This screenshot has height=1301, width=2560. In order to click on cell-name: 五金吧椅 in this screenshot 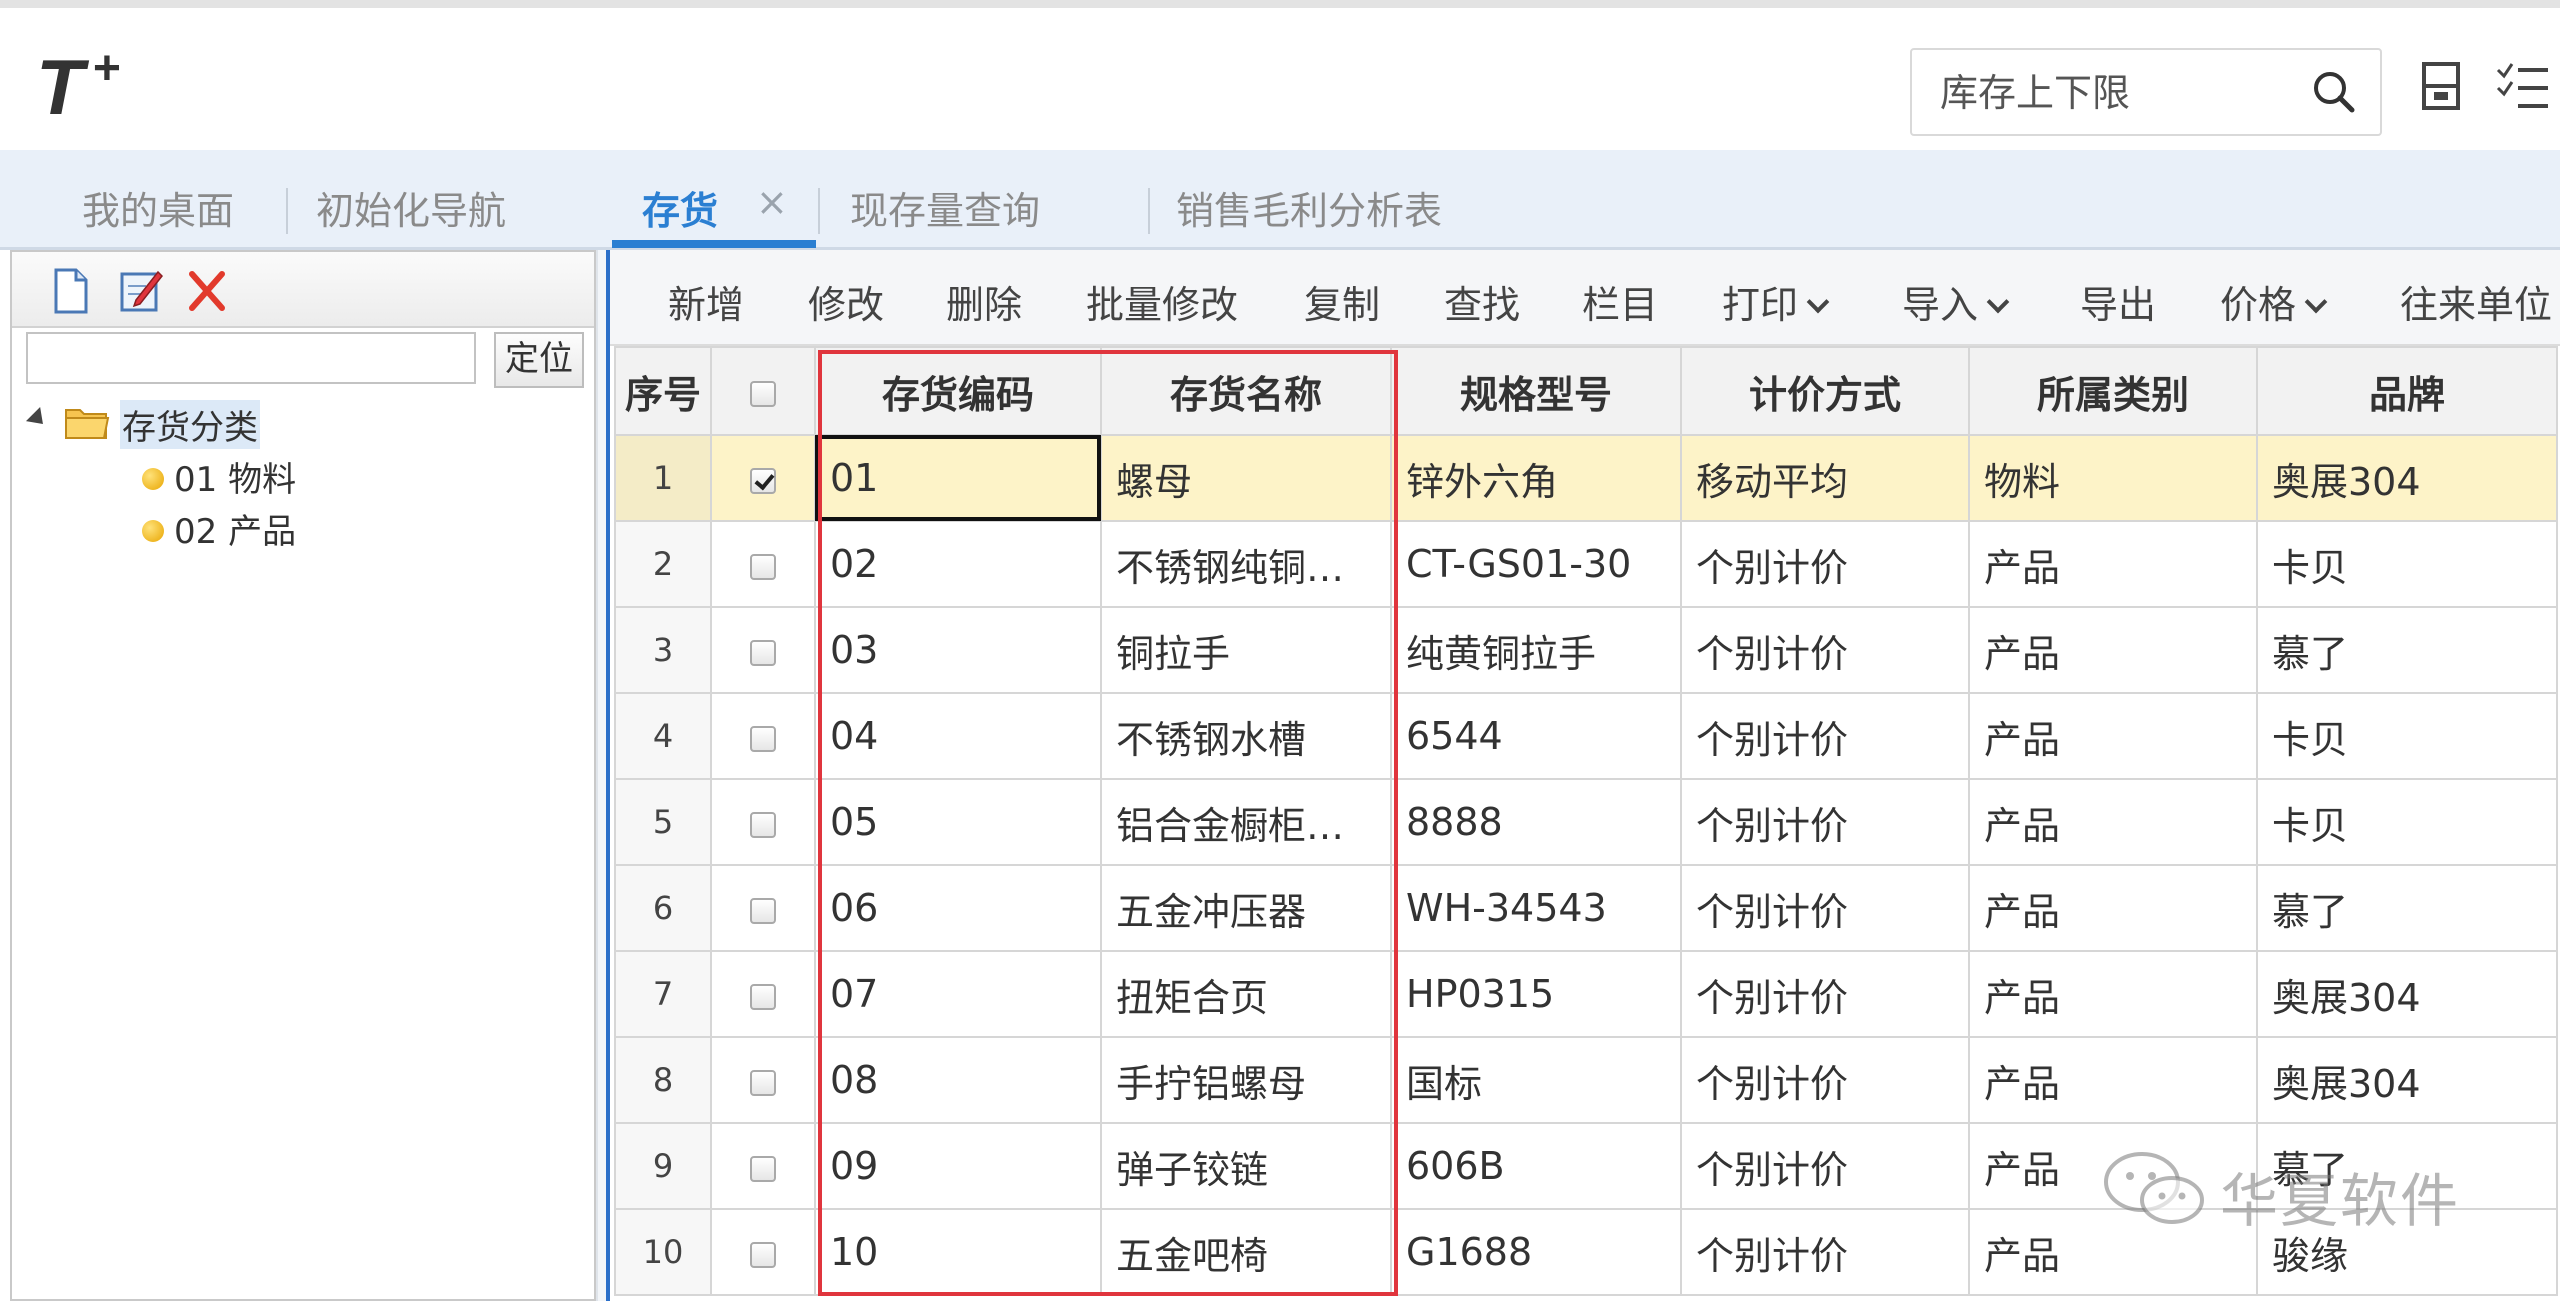, I will do `click(1246, 1252)`.